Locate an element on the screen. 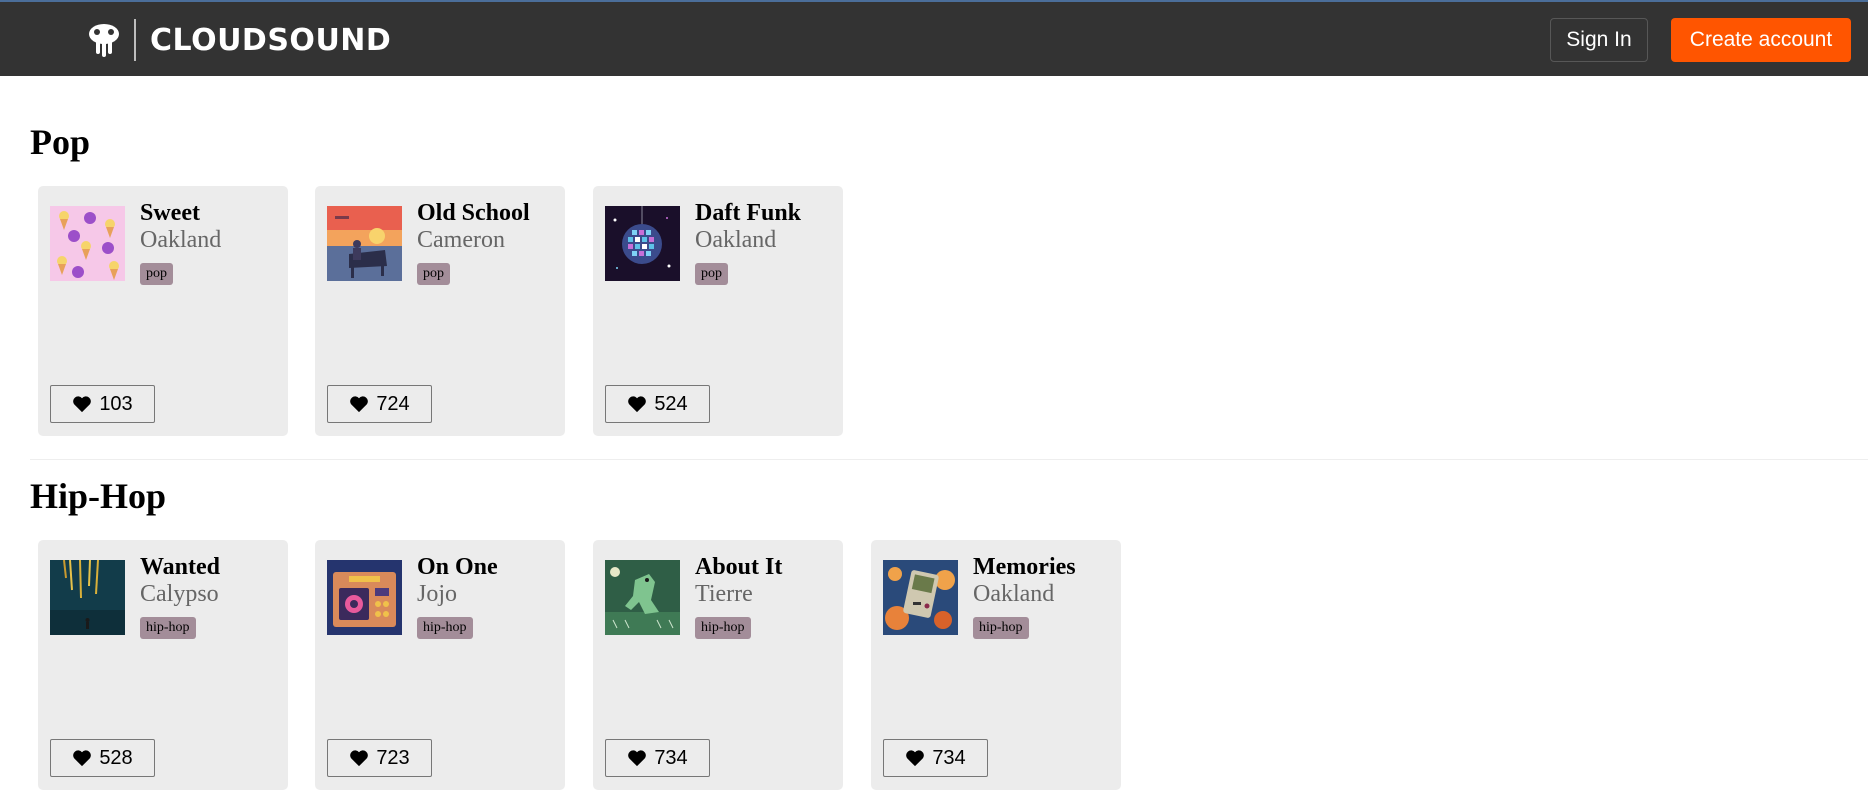  top-navigation-bar: CLOUDSOUND Sign In Create account is located at coordinates (934, 38).